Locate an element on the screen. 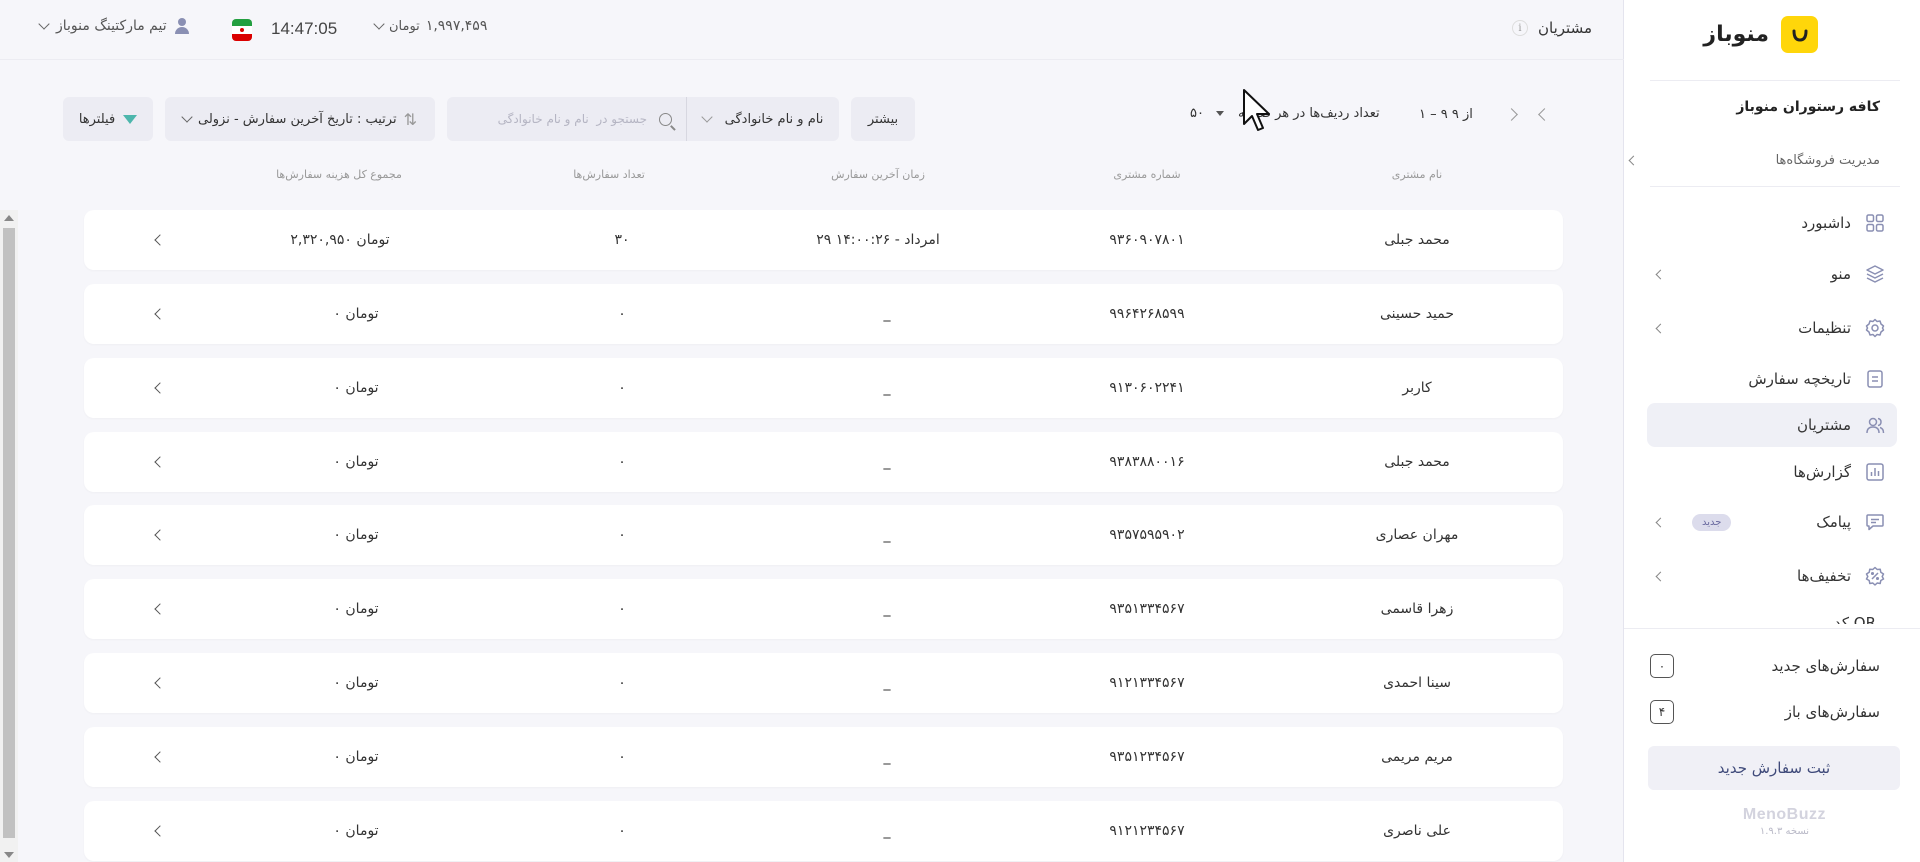  order-total: ۲,۳۲۰,۹۵۰ تومان is located at coordinates (340, 240).